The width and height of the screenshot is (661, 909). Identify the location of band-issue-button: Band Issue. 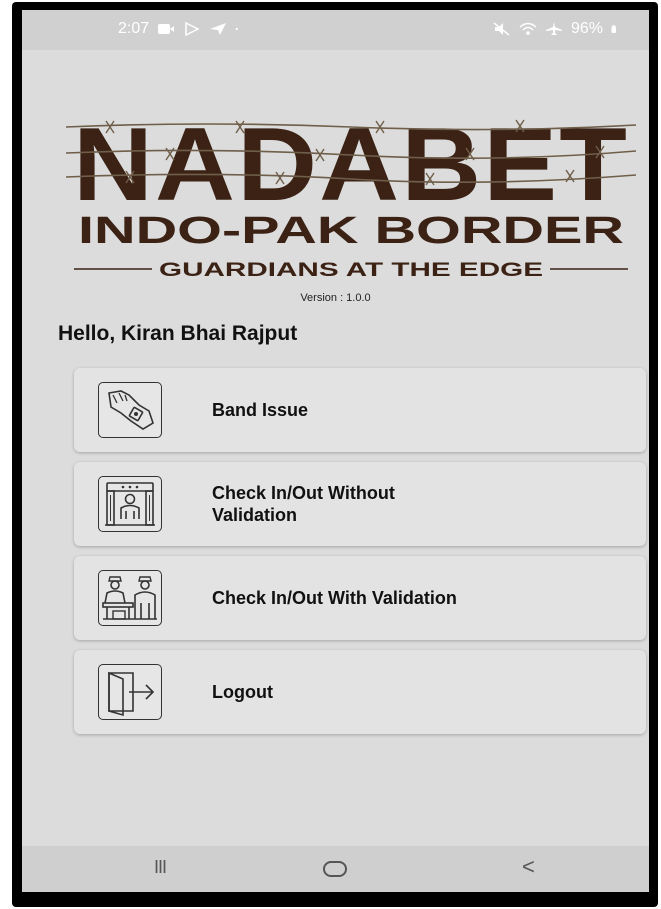
(360, 410).